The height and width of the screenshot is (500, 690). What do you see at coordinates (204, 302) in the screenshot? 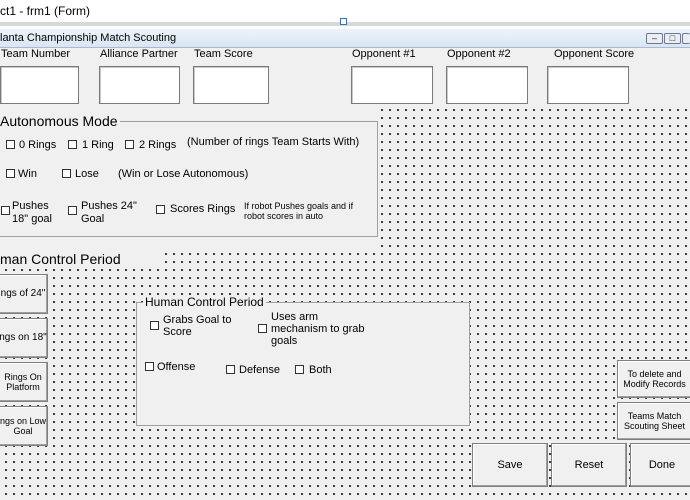
I see `human-control-frame-title: Human Control Period` at bounding box center [204, 302].